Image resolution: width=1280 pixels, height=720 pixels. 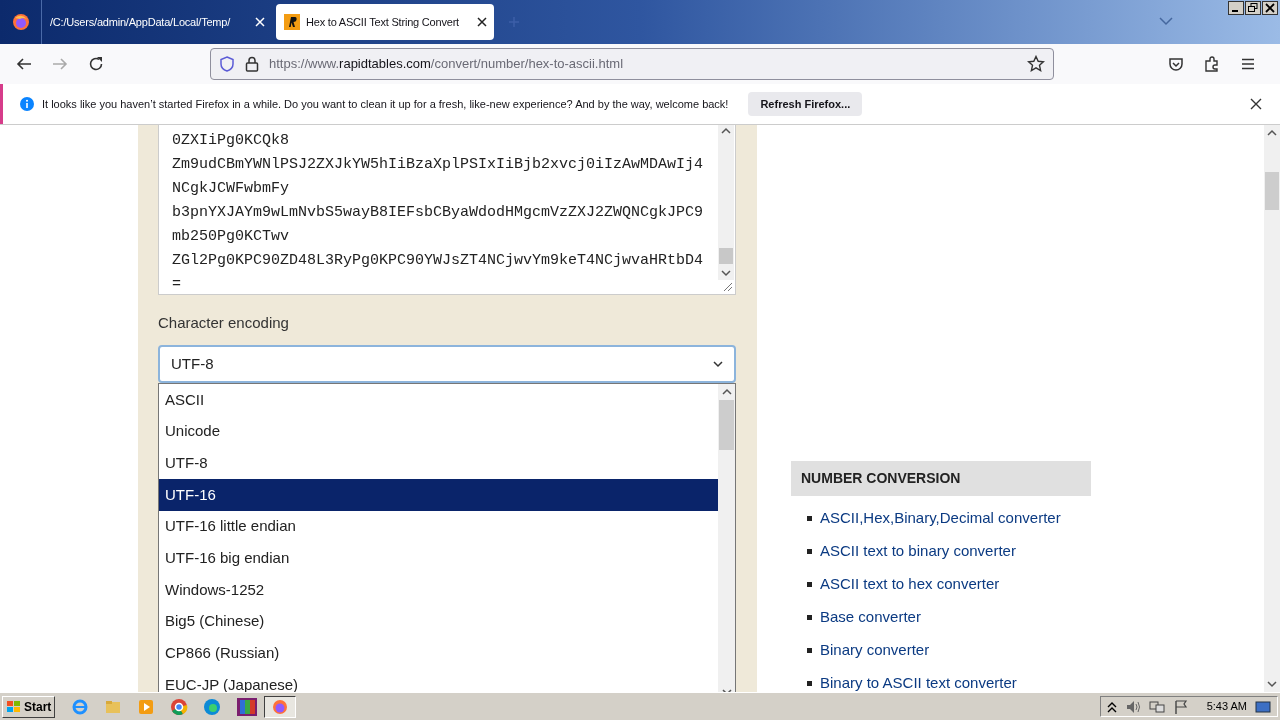 What do you see at coordinates (224, 323) in the screenshot?
I see `field-label: Character encoding` at bounding box center [224, 323].